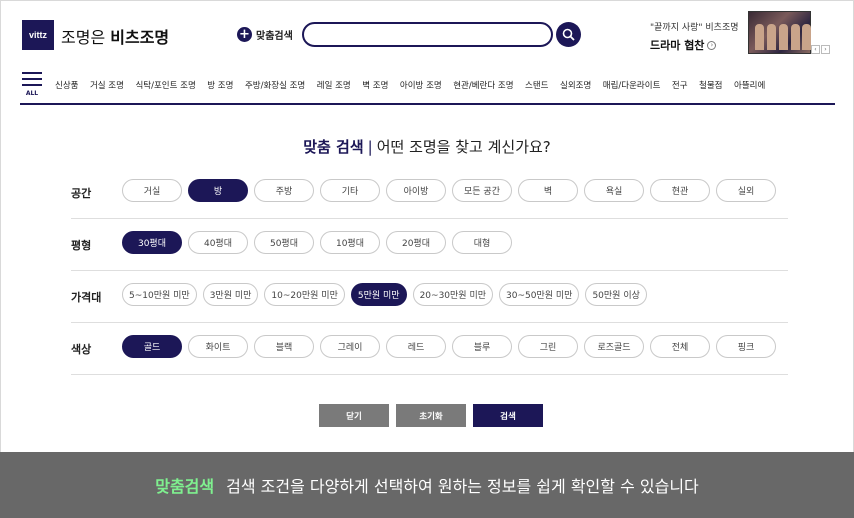  Describe the element at coordinates (333, 147) in the screenshot. I see `panel-title-strong: 맞춤 검색` at that location.